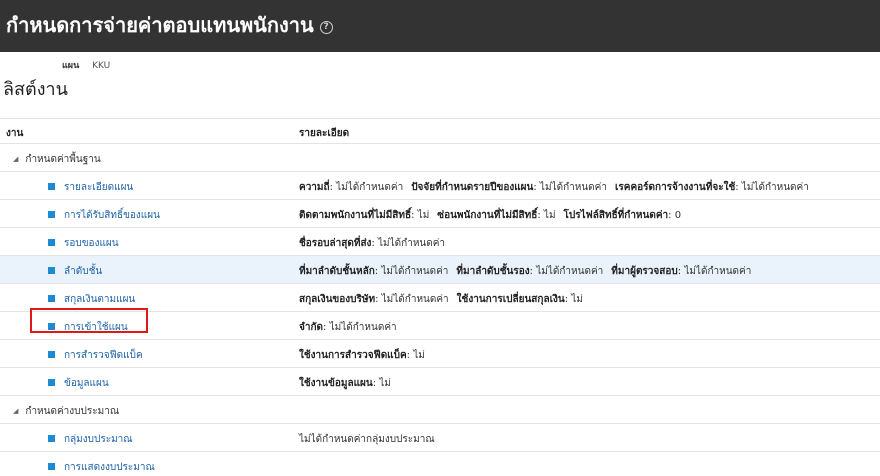 The image size is (880, 476). I want to click on page-title-text: กำหนดการจ่ายค่าตอบแทนพนักงาน, so click(160, 25).